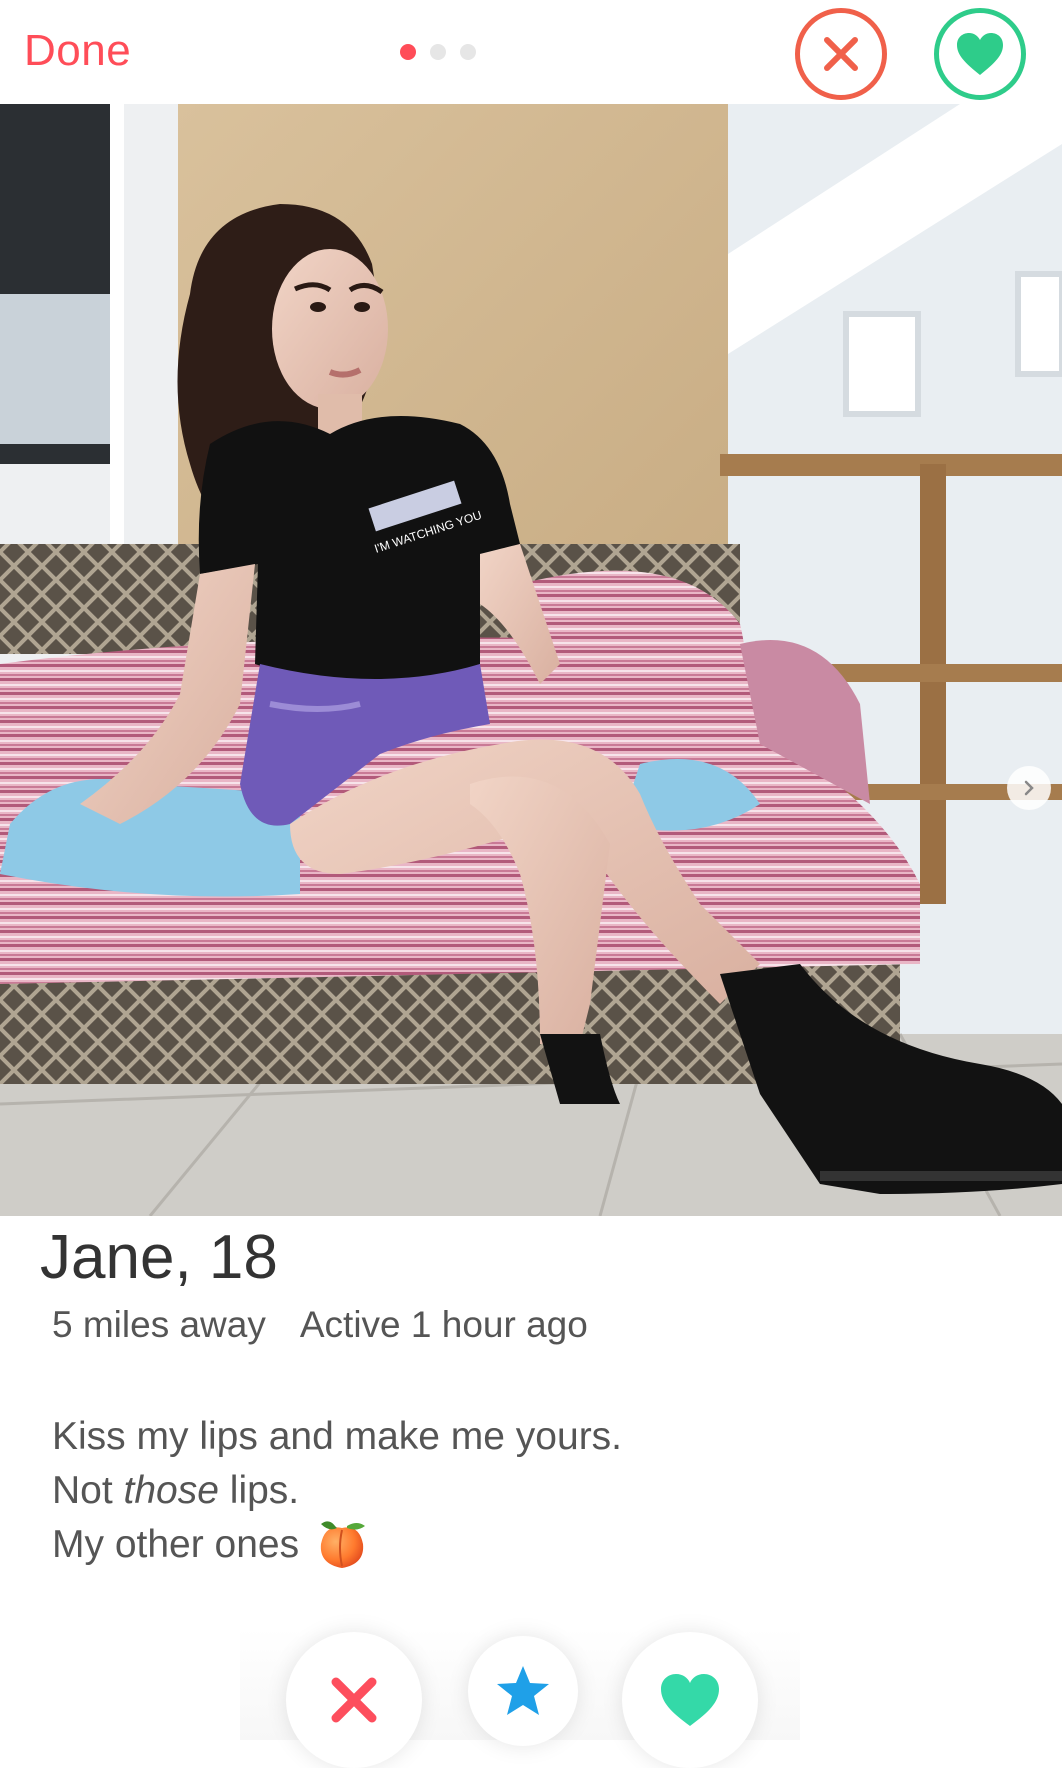 The width and height of the screenshot is (1062, 1768). I want to click on profile-name-age: Jane, 18, so click(159, 1257).